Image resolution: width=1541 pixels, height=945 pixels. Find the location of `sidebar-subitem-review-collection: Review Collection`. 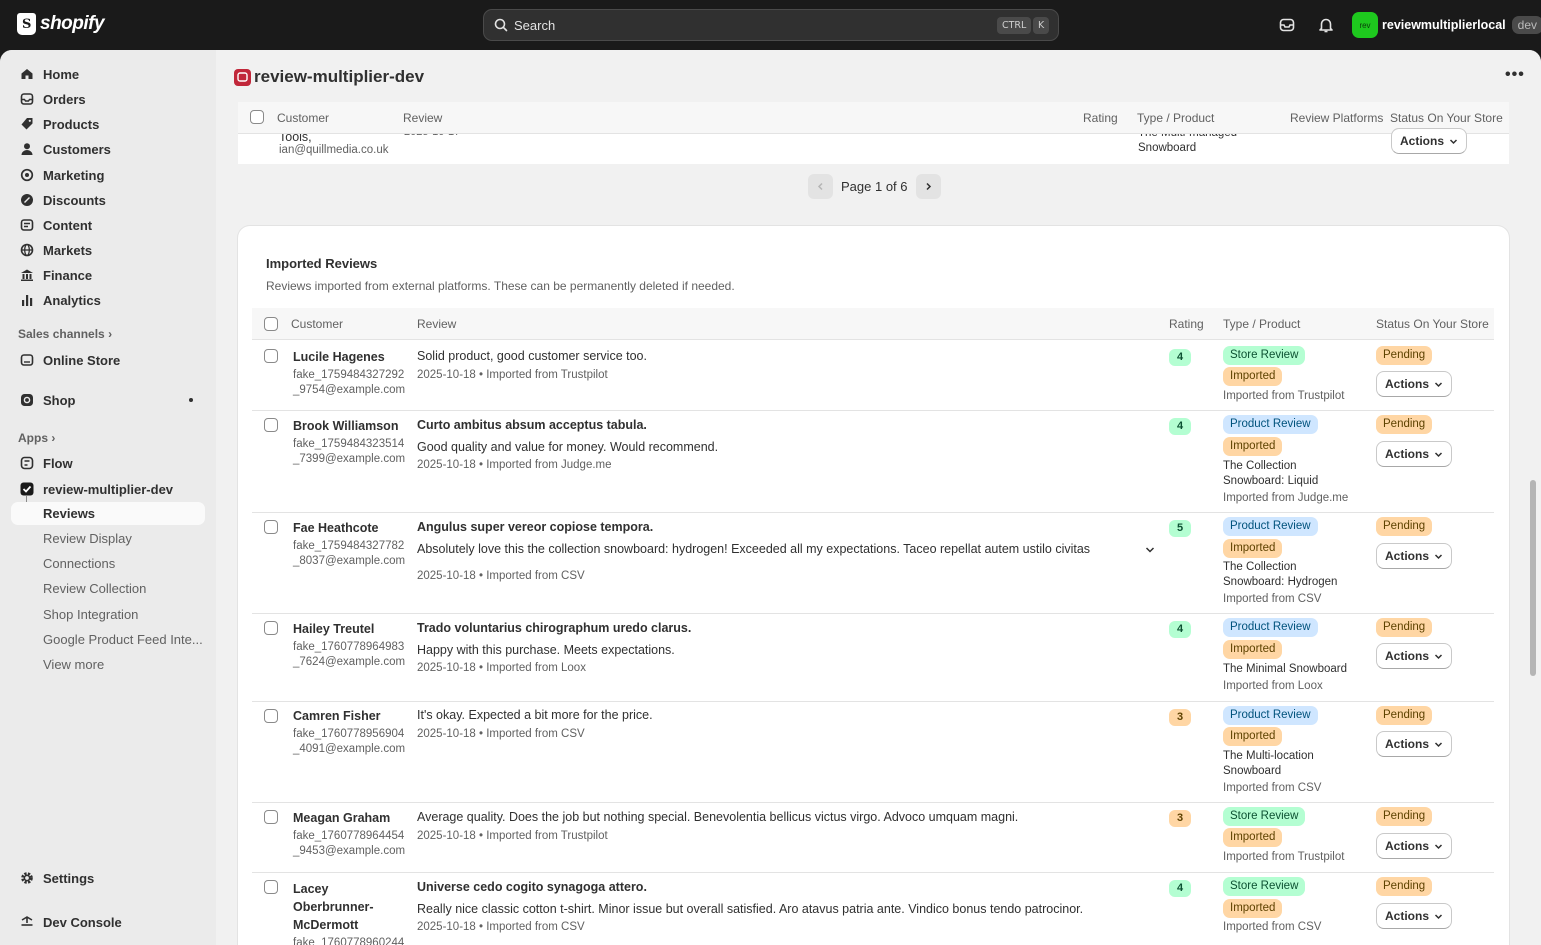

sidebar-subitem-review-collection: Review Collection is located at coordinates (94, 588).